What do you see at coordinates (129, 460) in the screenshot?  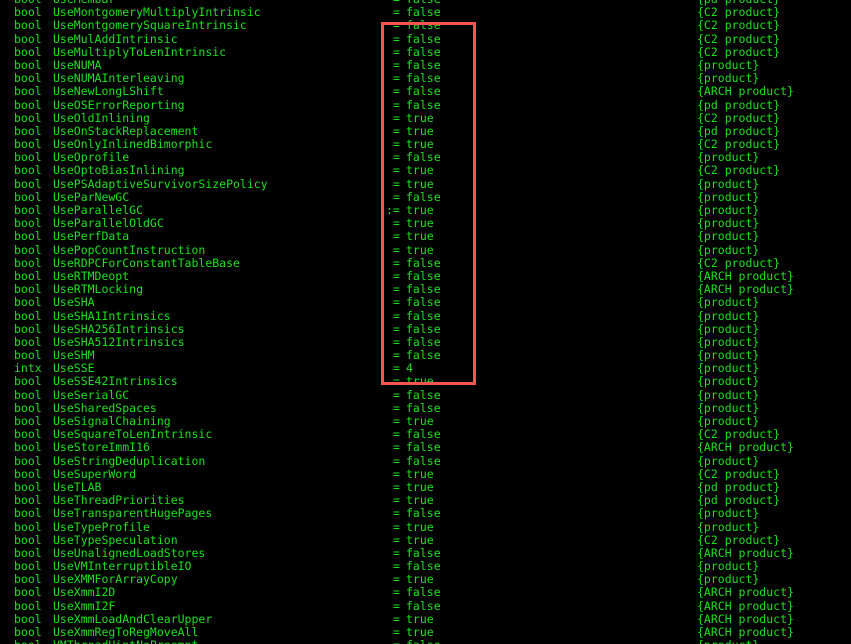 I see `flag-name: UseStringDeduplication` at bounding box center [129, 460].